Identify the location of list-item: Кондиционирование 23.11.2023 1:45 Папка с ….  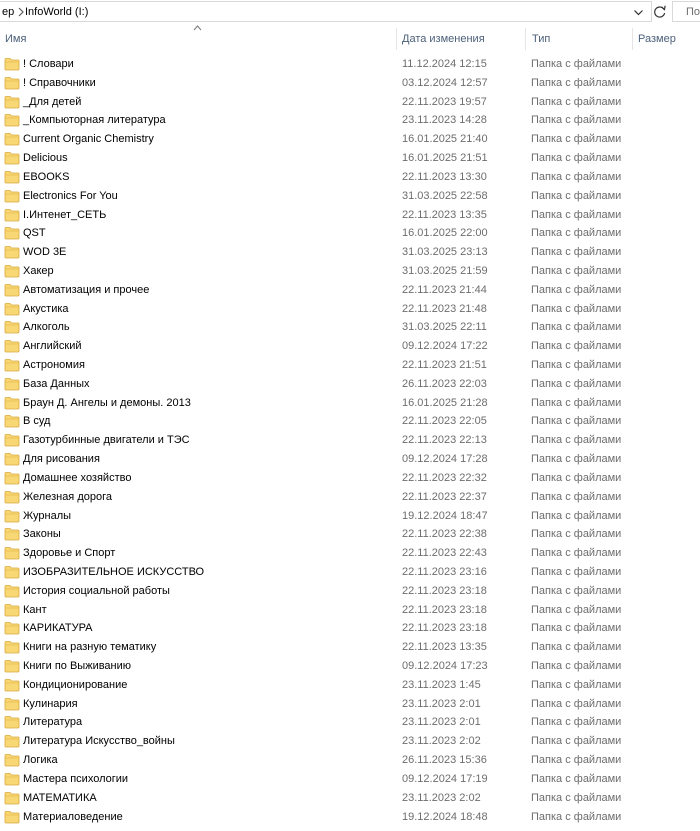
(350, 685).